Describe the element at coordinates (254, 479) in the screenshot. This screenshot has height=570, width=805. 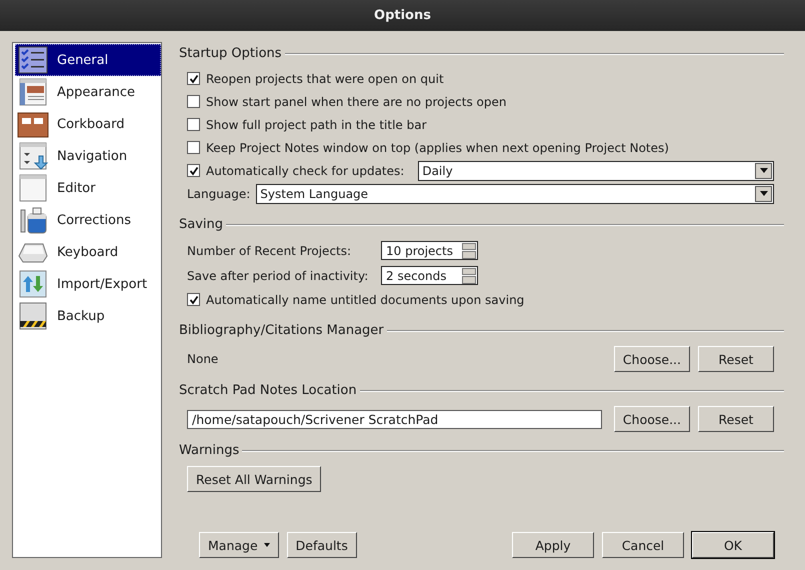
I see `reset-warnings-button: Reset All Warnings` at that location.